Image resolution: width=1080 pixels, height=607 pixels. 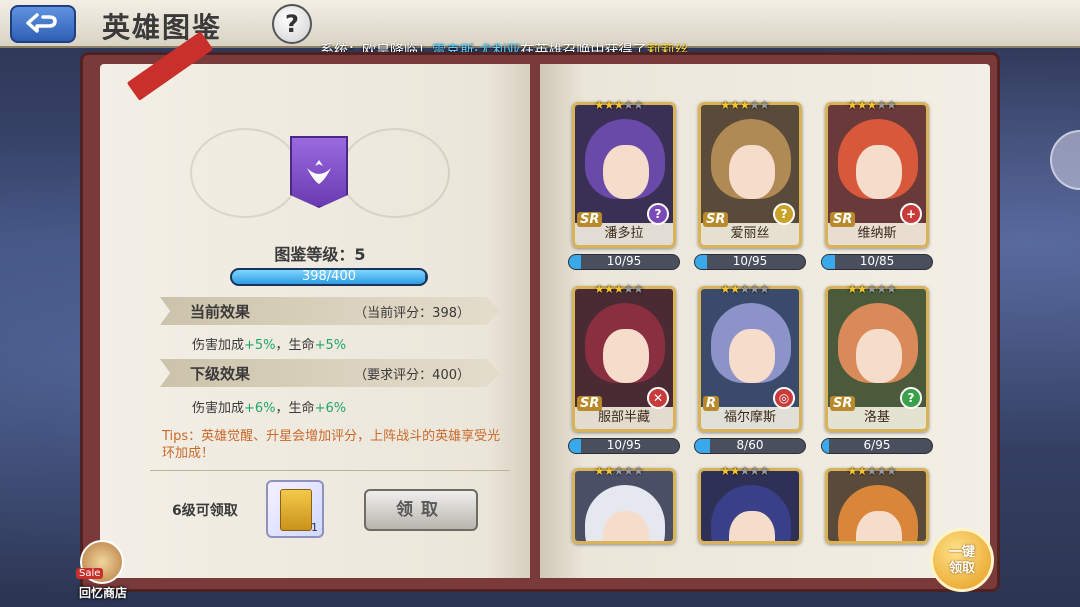 I want to click on hero-card: 爱丽丝 SR?, so click(x=750, y=175).